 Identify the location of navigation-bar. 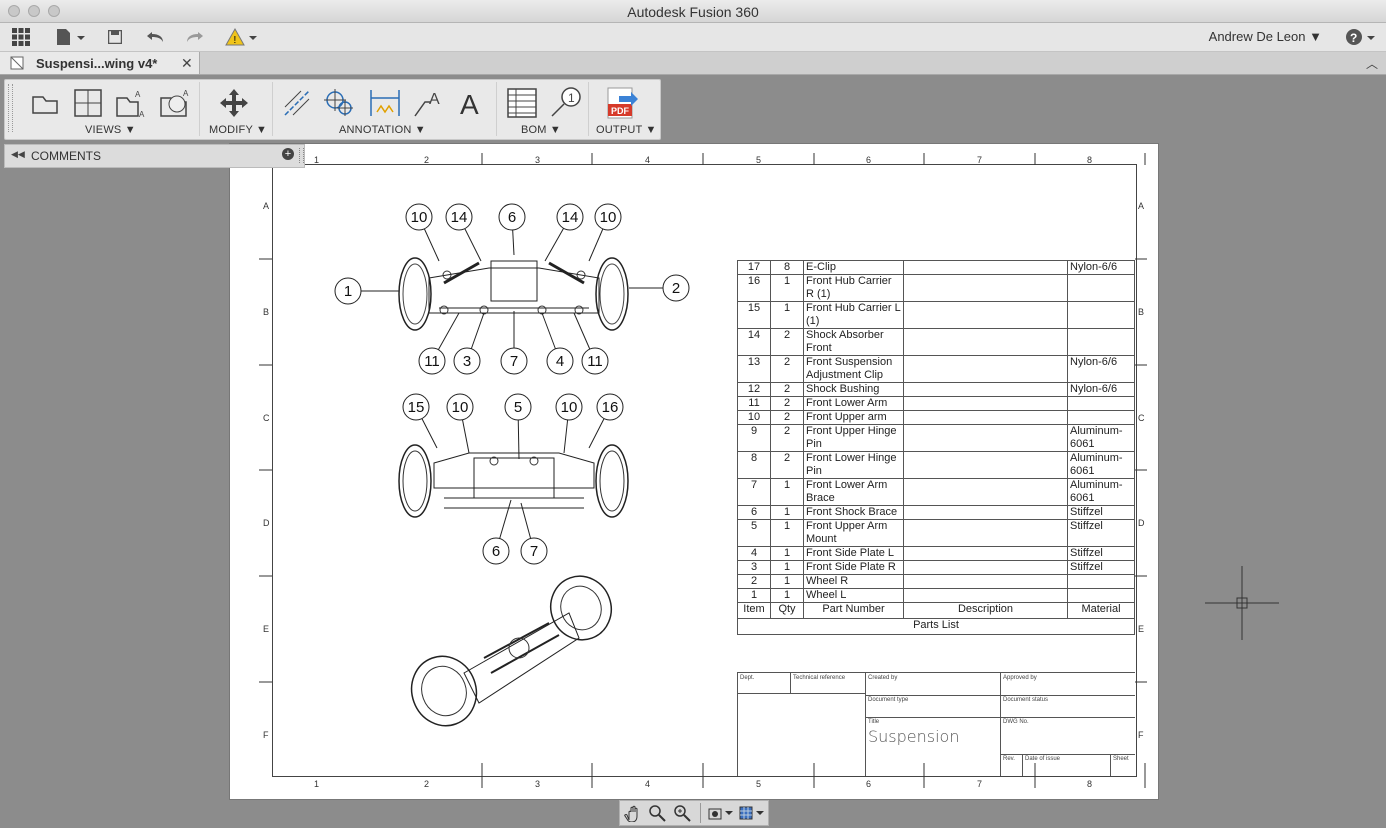
(694, 813).